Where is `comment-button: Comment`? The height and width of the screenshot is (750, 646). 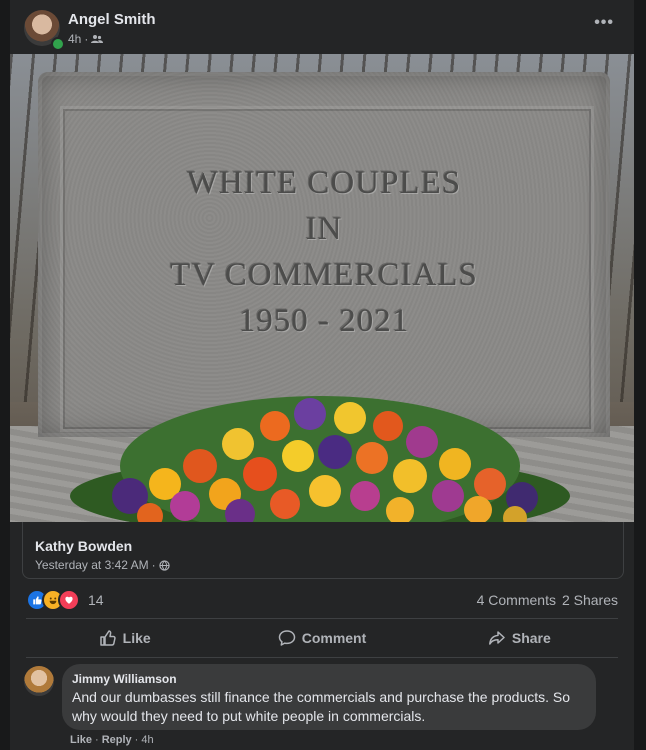
comment-button: Comment is located at coordinates (321, 638).